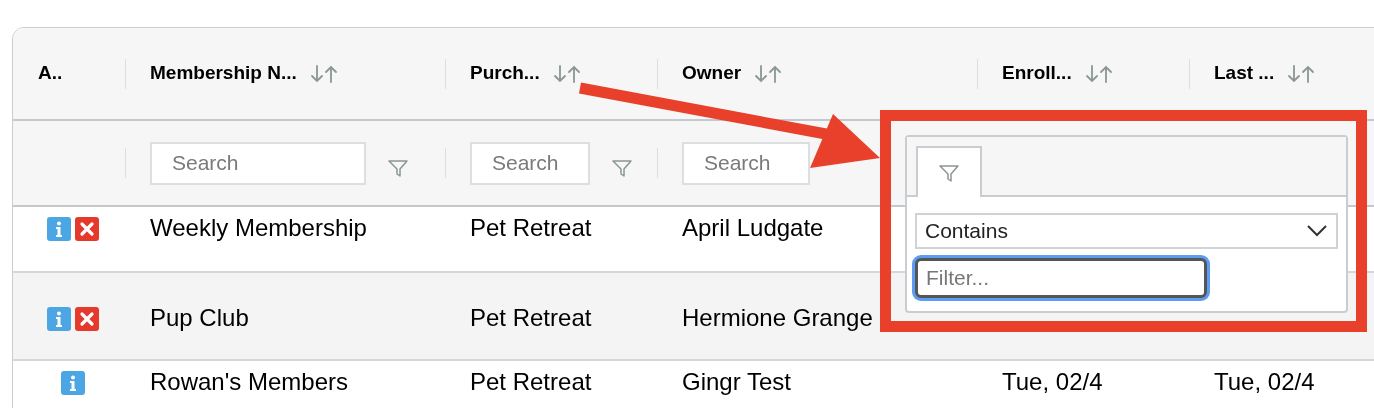 The width and height of the screenshot is (1374, 408). I want to click on table-cell: Hermione Grange, so click(777, 318).